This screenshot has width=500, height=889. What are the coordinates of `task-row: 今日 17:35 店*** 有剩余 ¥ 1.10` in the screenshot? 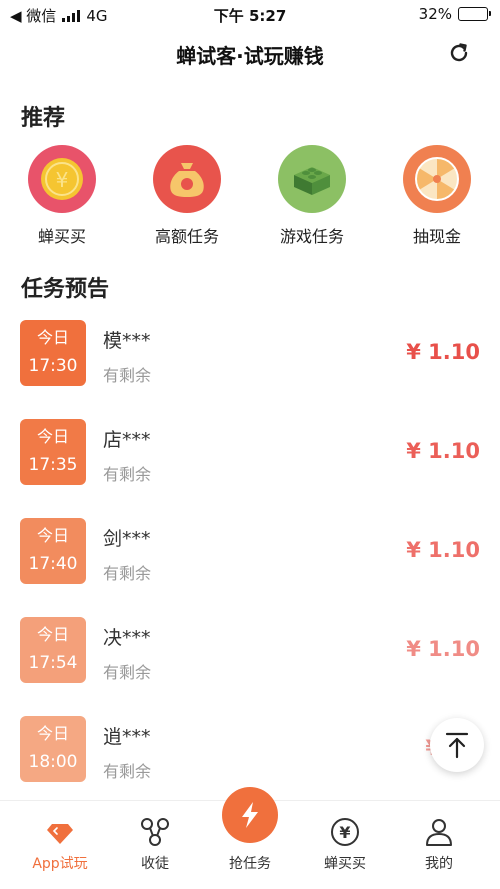 It's located at (250, 454).